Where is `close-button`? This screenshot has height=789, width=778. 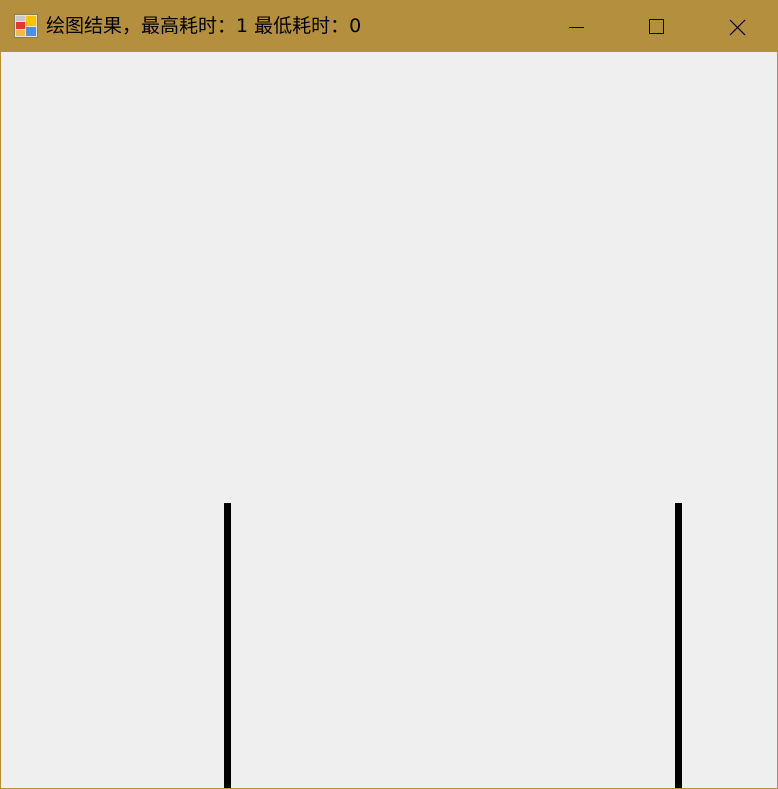 close-button is located at coordinates (737, 26).